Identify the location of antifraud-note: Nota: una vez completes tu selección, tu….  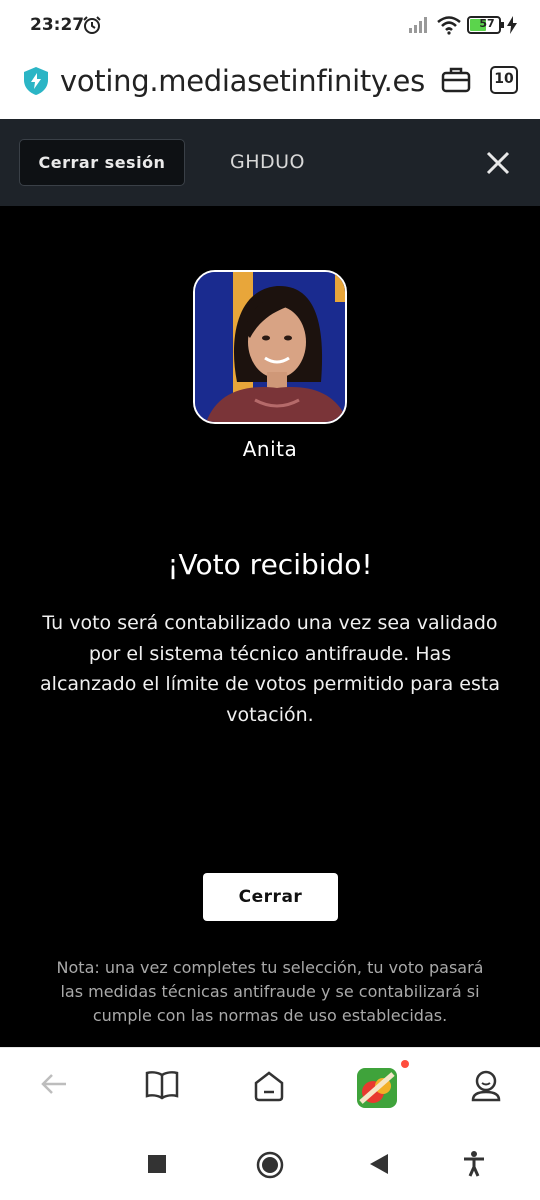
(270, 991).